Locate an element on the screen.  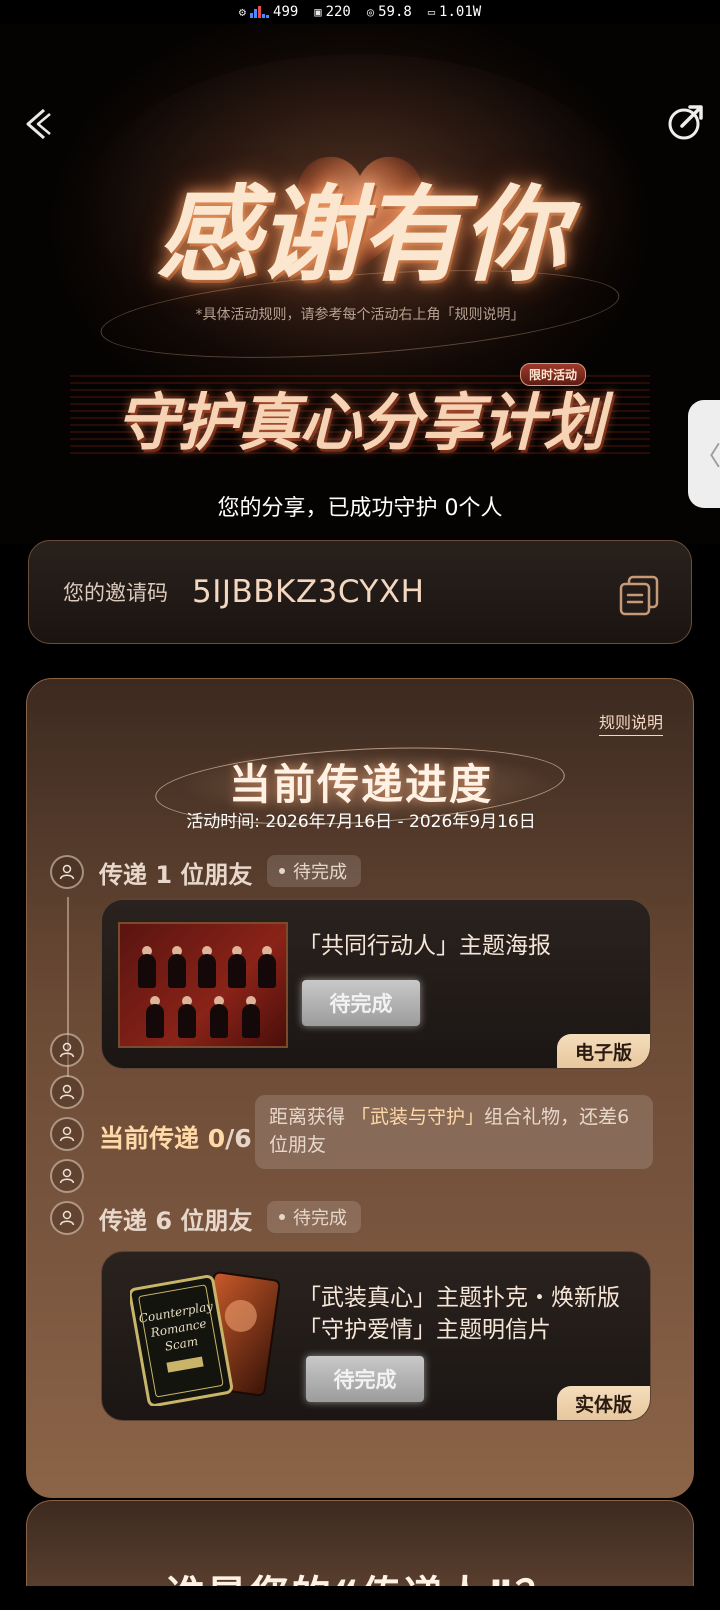
rules-link: 规则说明 is located at coordinates (630, 722).